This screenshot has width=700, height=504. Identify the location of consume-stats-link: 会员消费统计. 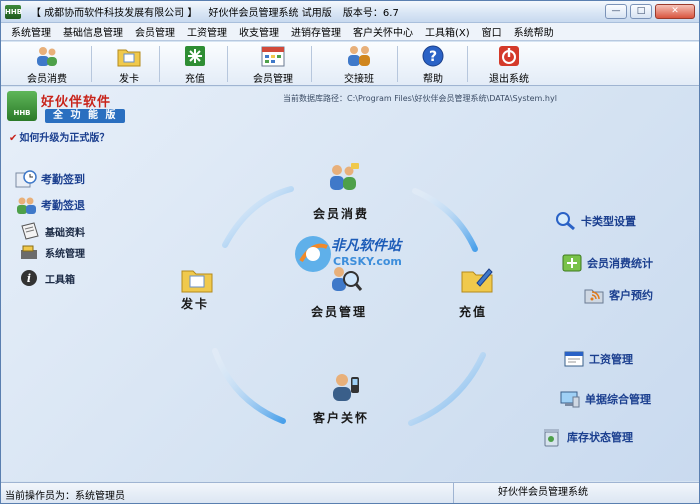
(607, 263).